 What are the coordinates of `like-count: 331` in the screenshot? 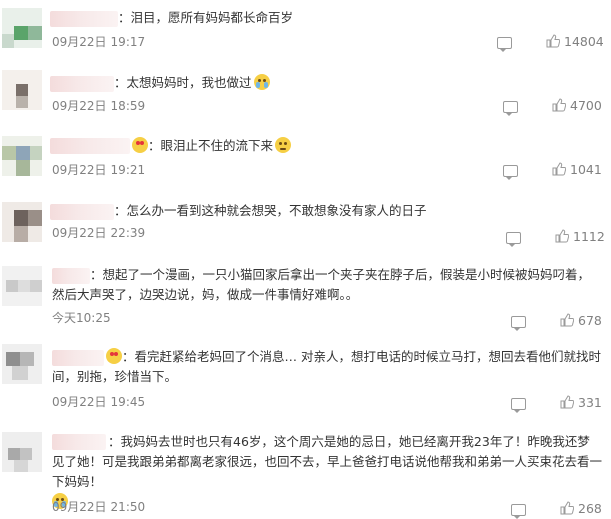 It's located at (590, 402).